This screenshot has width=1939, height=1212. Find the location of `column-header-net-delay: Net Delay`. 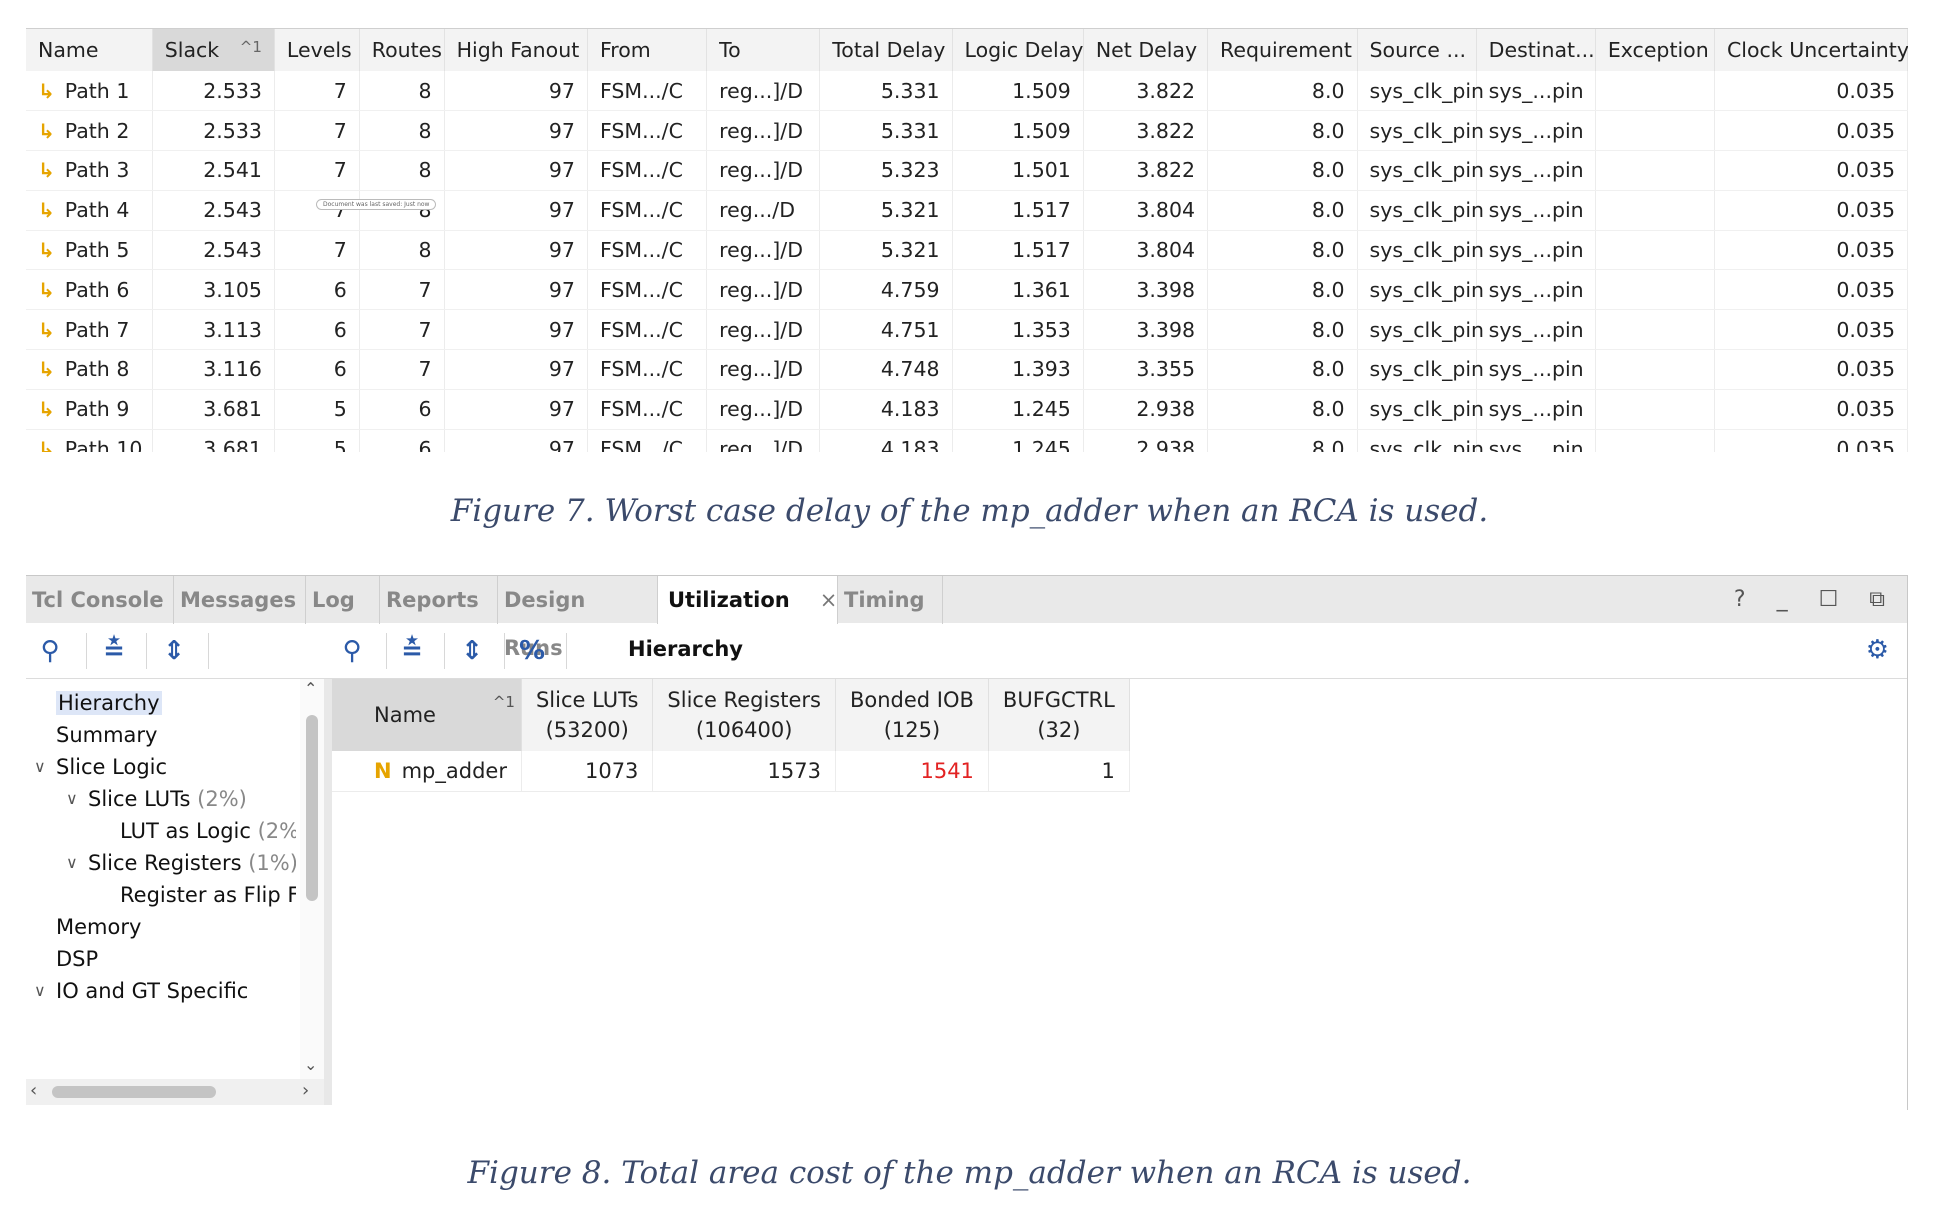

column-header-net-delay: Net Delay is located at coordinates (1146, 50).